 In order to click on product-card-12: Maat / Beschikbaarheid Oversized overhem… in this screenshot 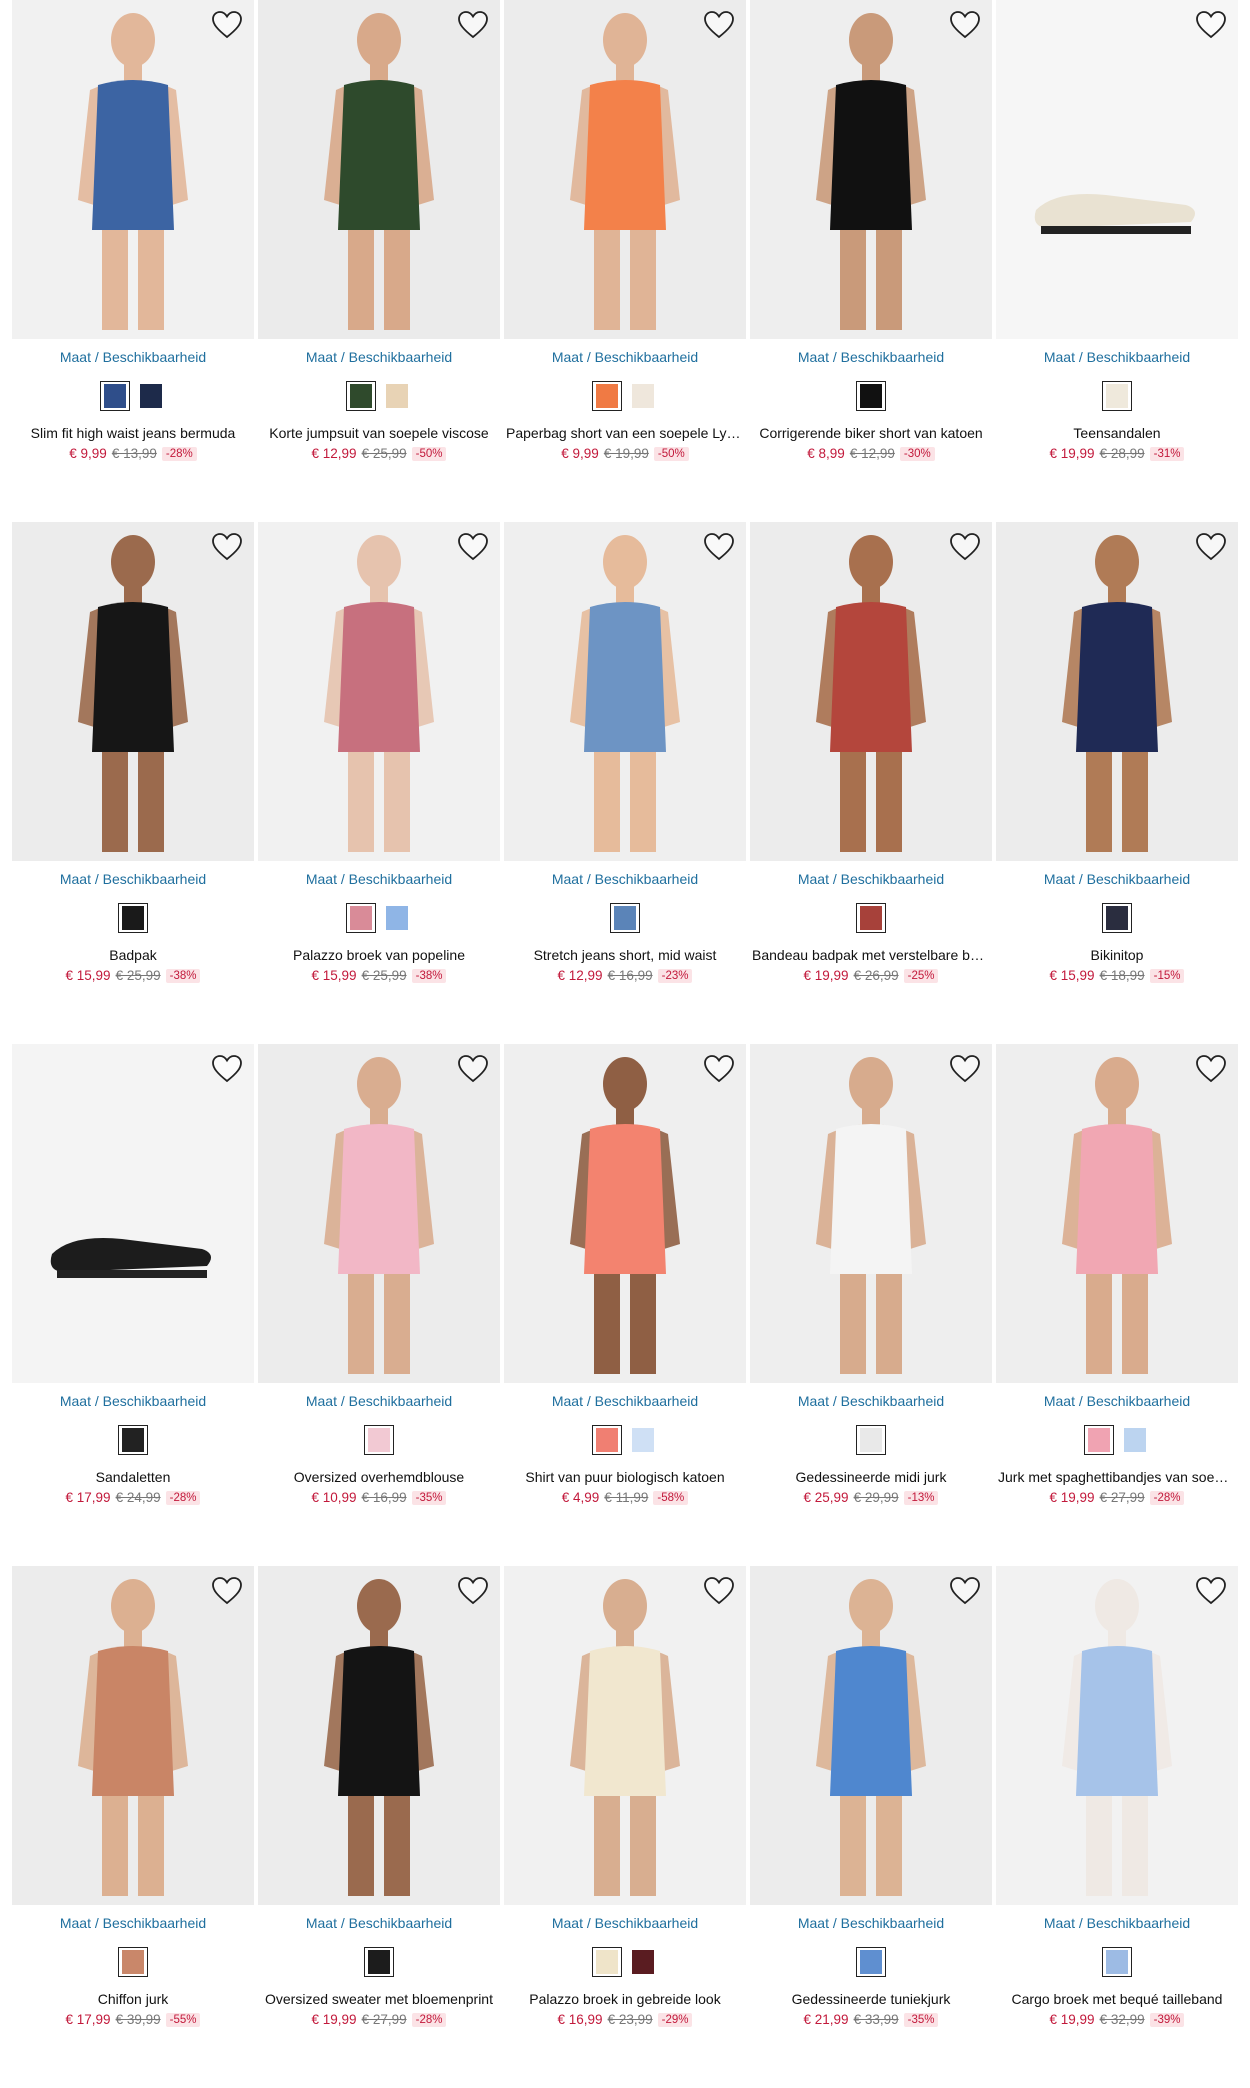, I will do `click(379, 1305)`.